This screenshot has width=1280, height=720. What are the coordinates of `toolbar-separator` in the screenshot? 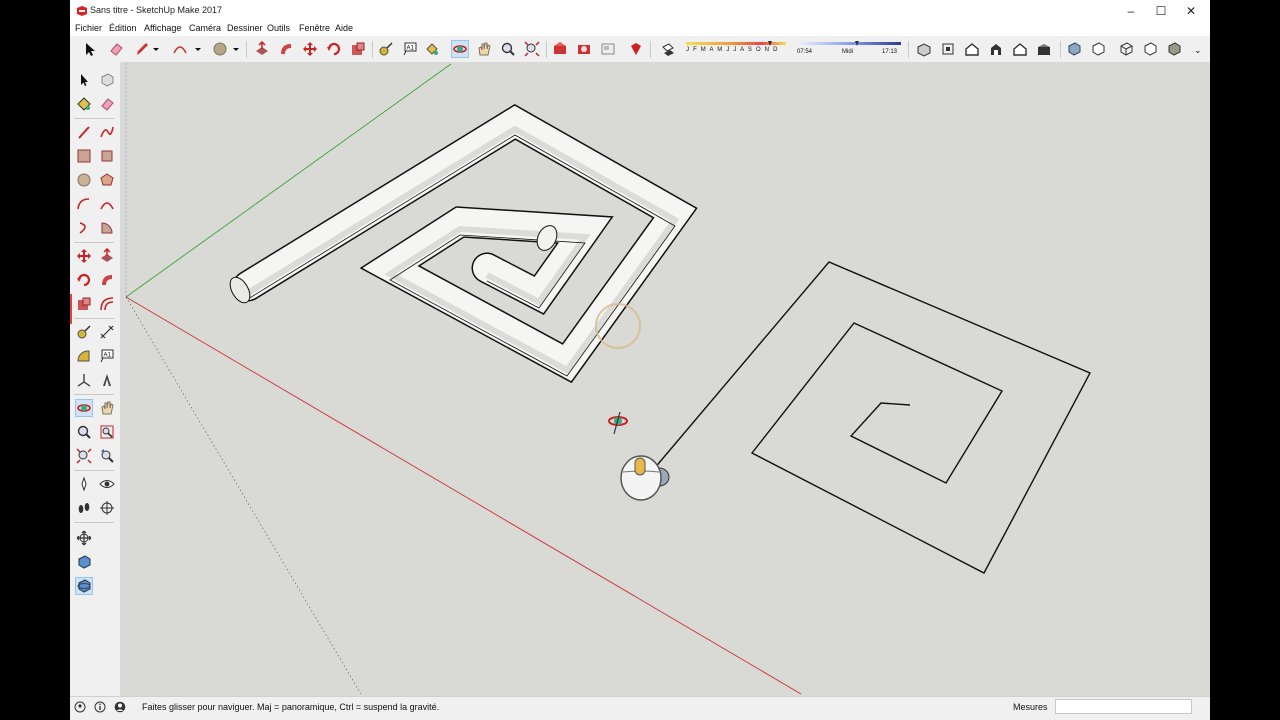 It's located at (246, 49).